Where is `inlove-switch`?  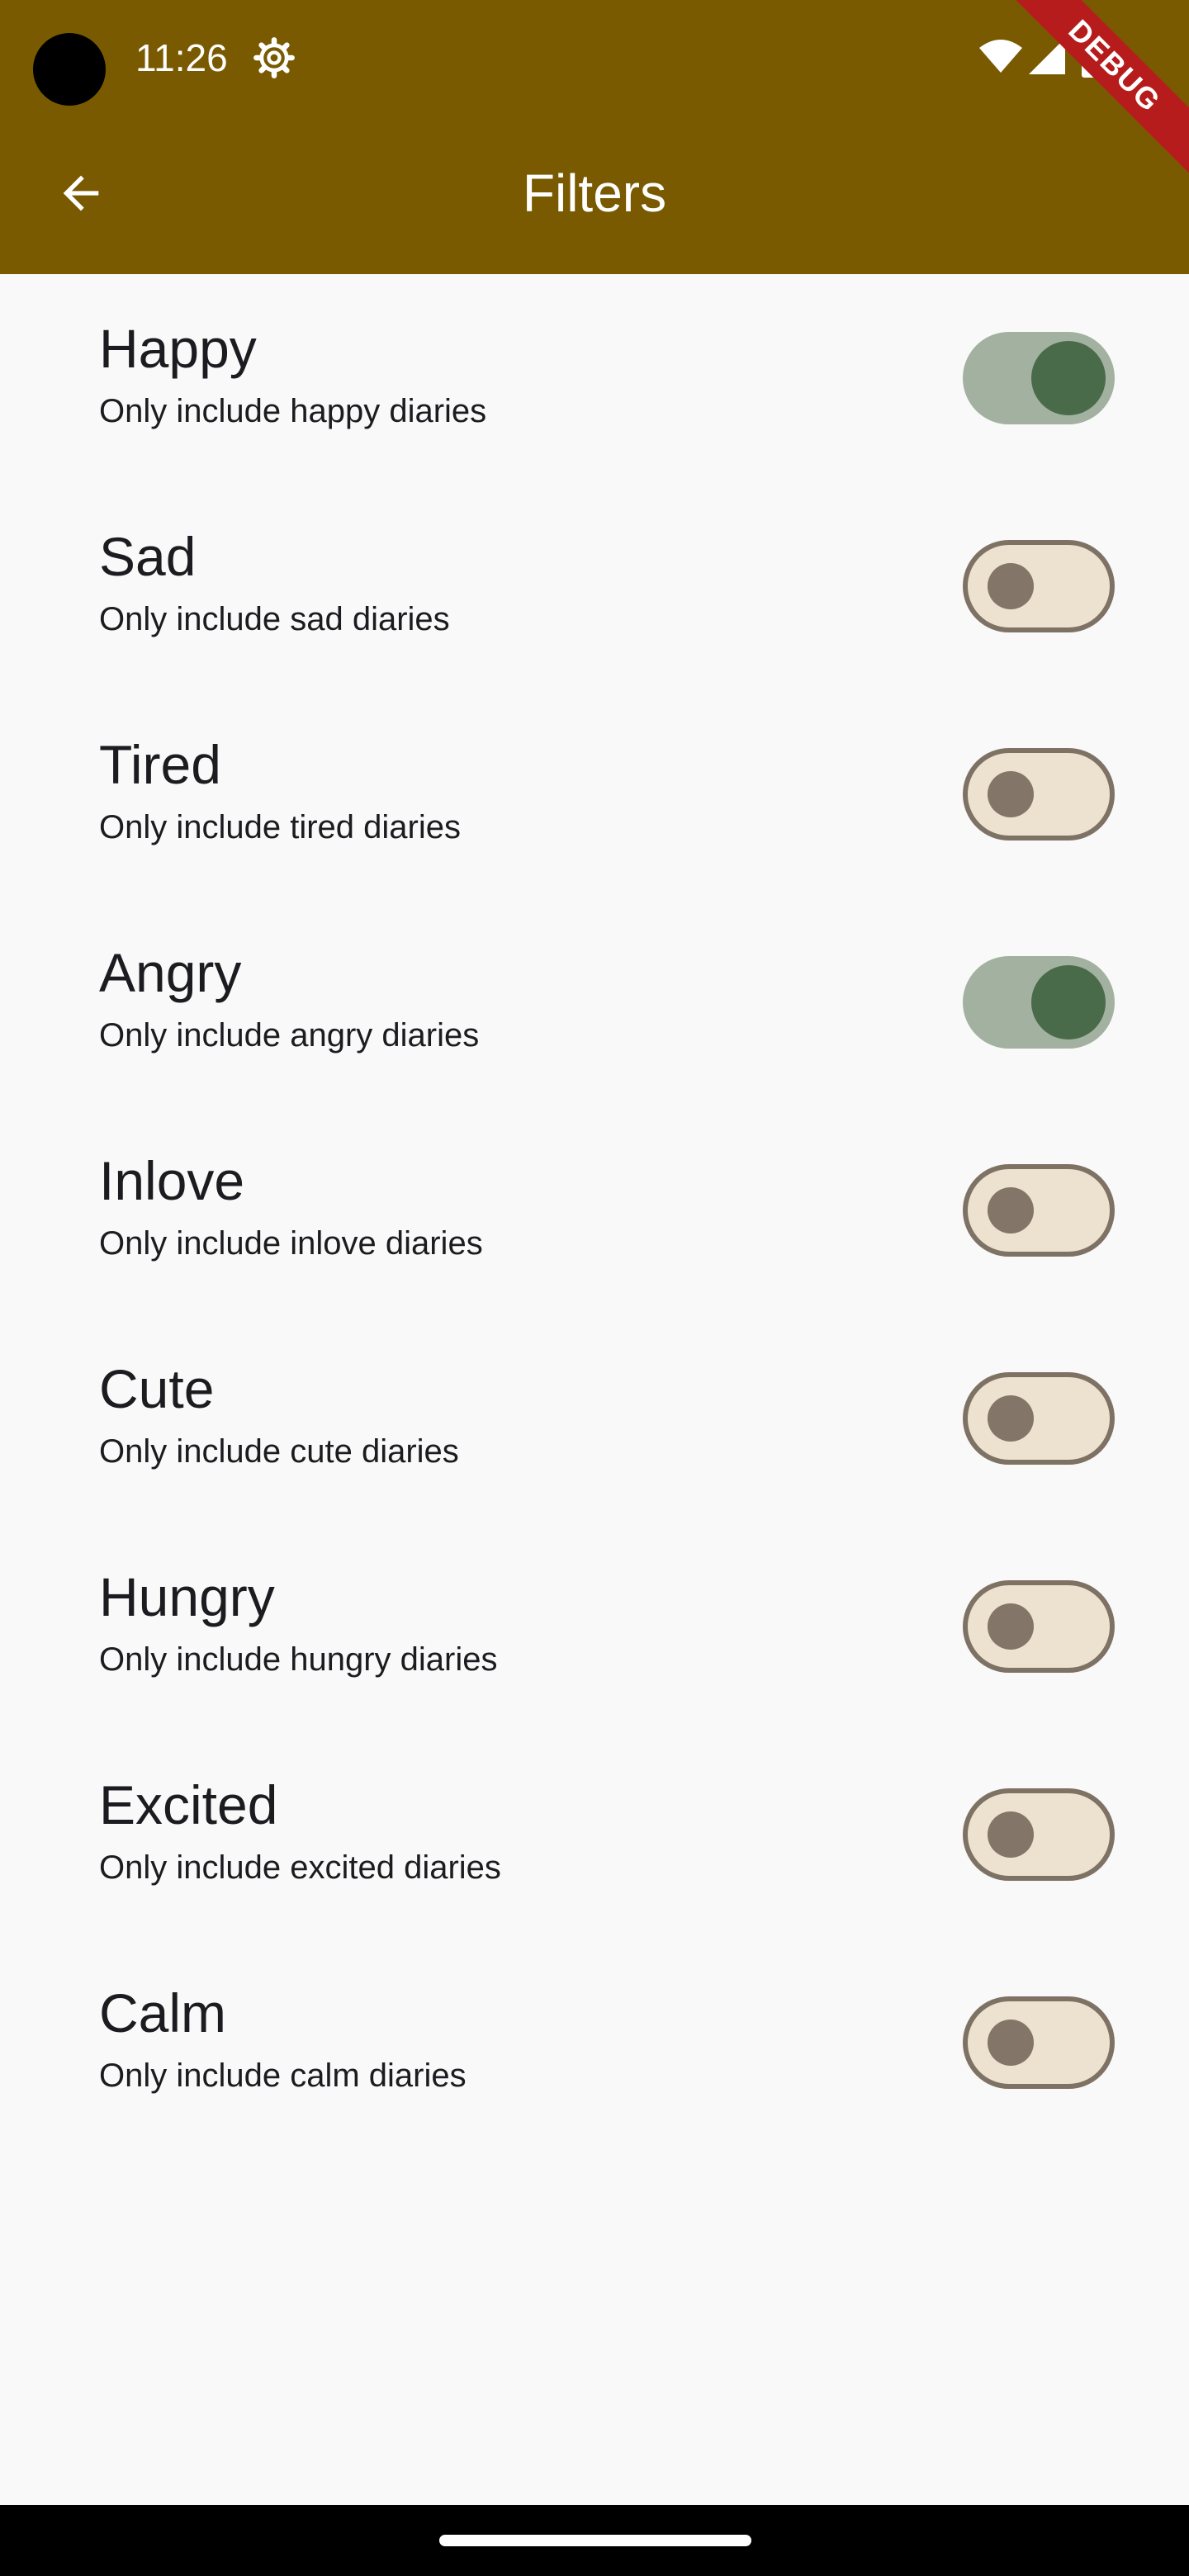 inlove-switch is located at coordinates (1039, 1210).